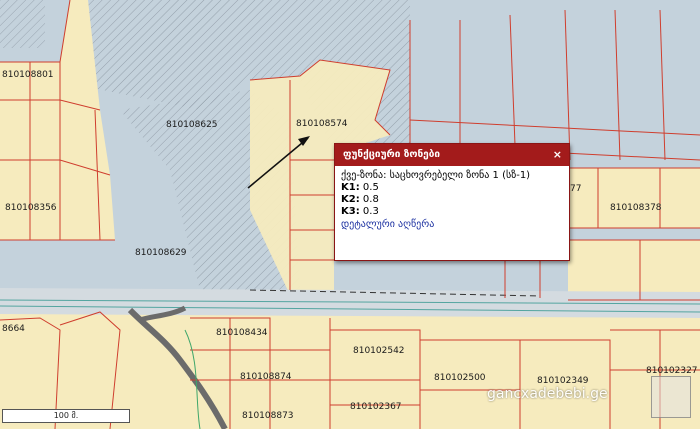  What do you see at coordinates (268, 416) in the screenshot?
I see `parcel-label: 810108873` at bounding box center [268, 416].